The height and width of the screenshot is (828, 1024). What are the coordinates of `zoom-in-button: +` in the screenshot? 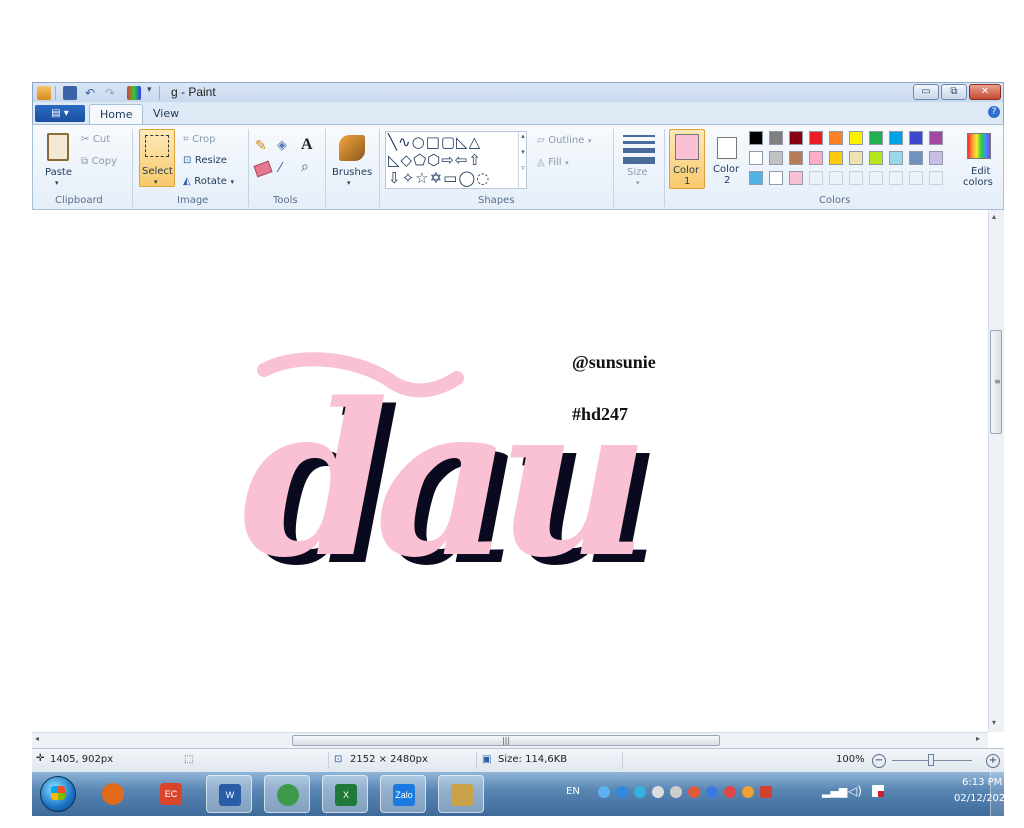 It's located at (993, 761).